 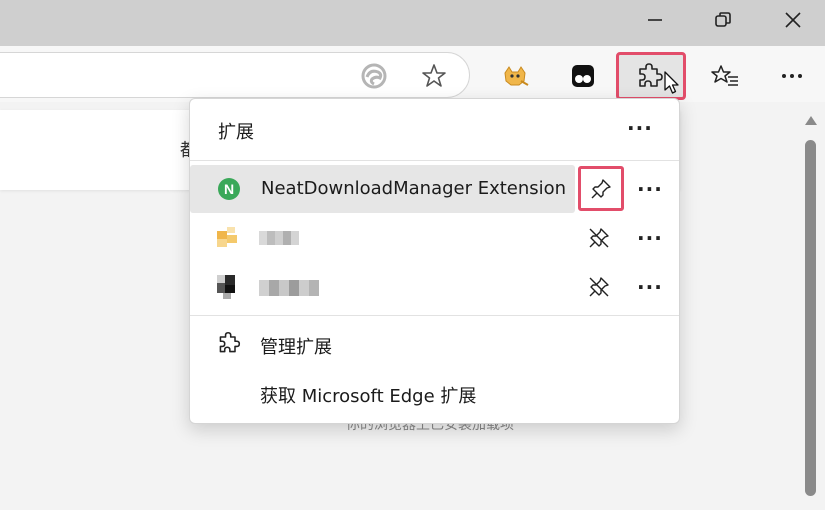 I want to click on star-icon, so click(x=434, y=76).